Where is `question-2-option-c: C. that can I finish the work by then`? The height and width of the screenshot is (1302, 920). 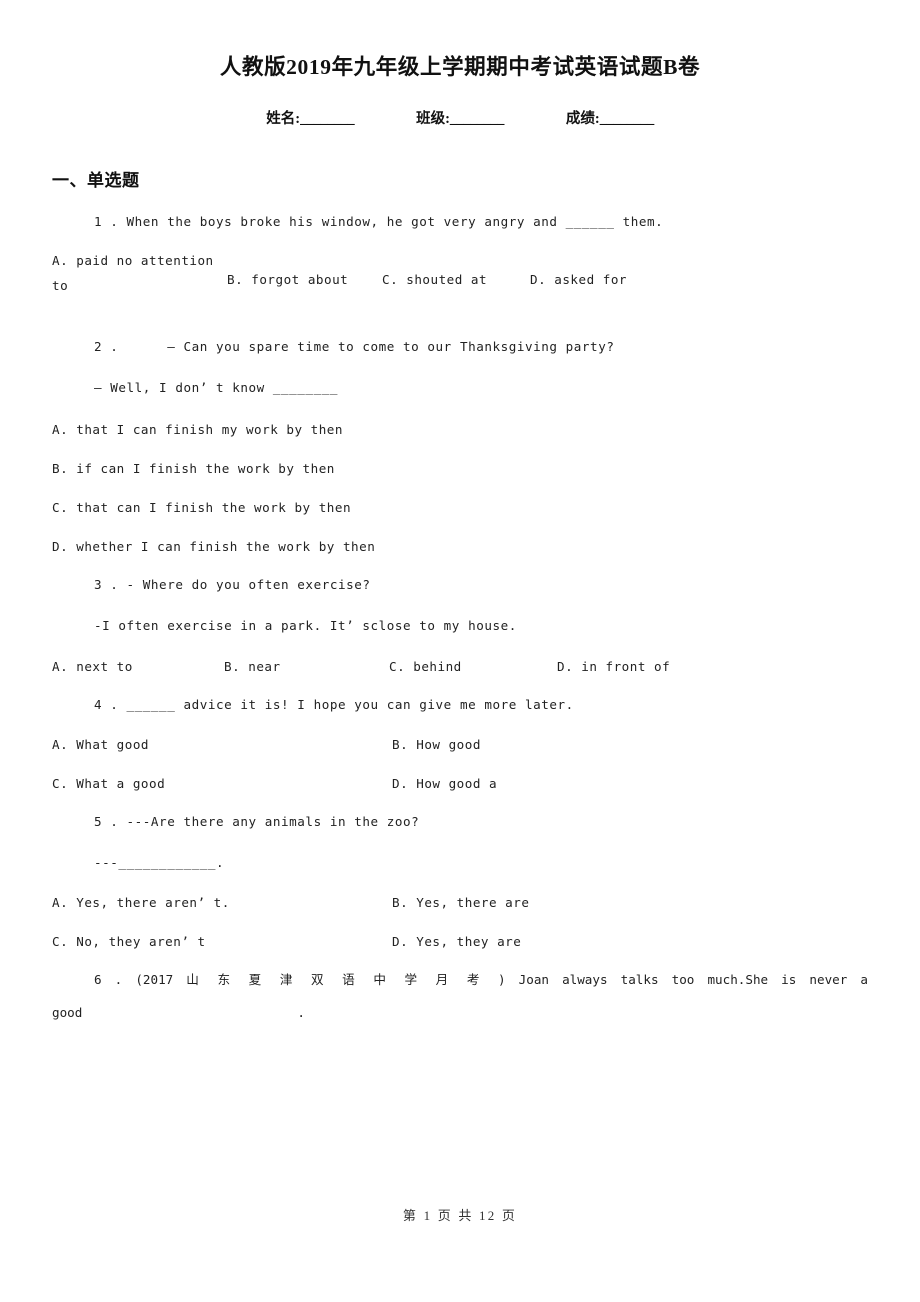 question-2-option-c: C. that can I finish the work by then is located at coordinates (460, 507).